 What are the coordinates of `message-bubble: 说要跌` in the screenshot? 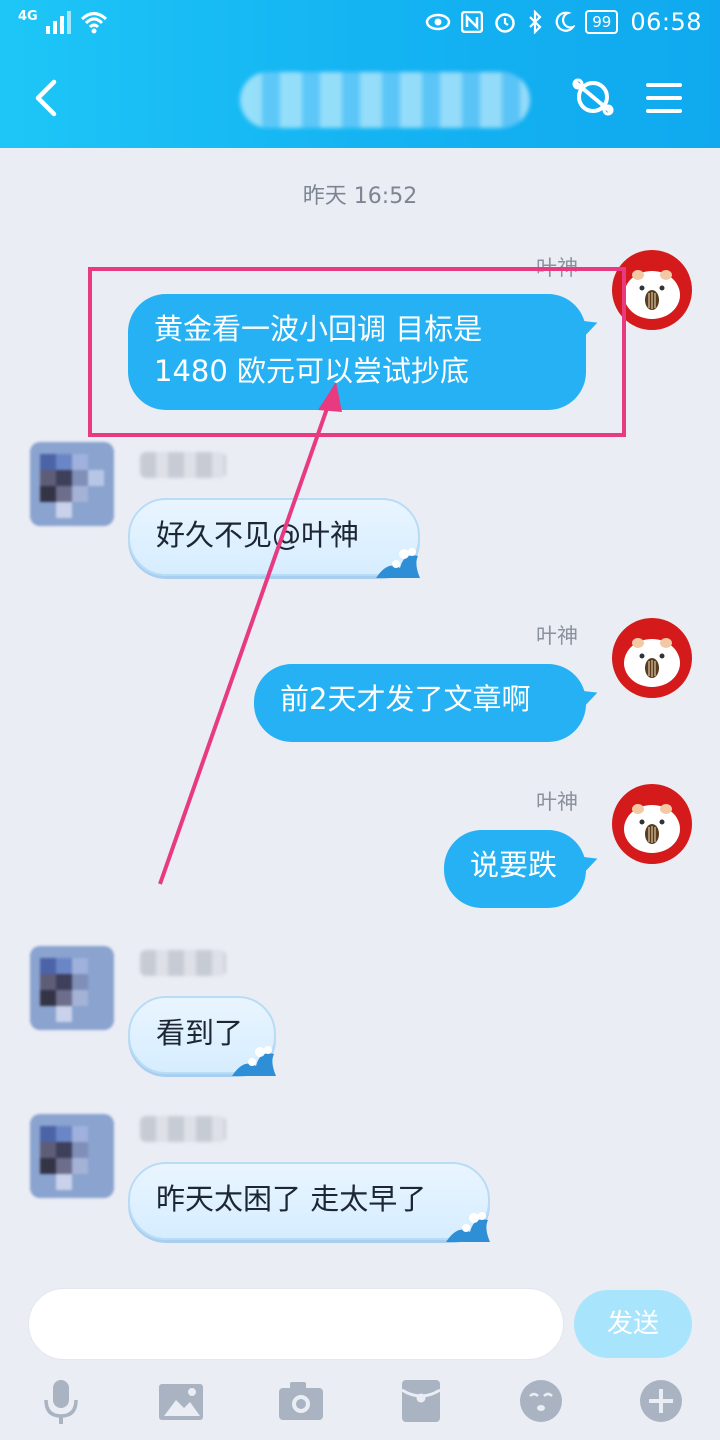 It's located at (515, 869).